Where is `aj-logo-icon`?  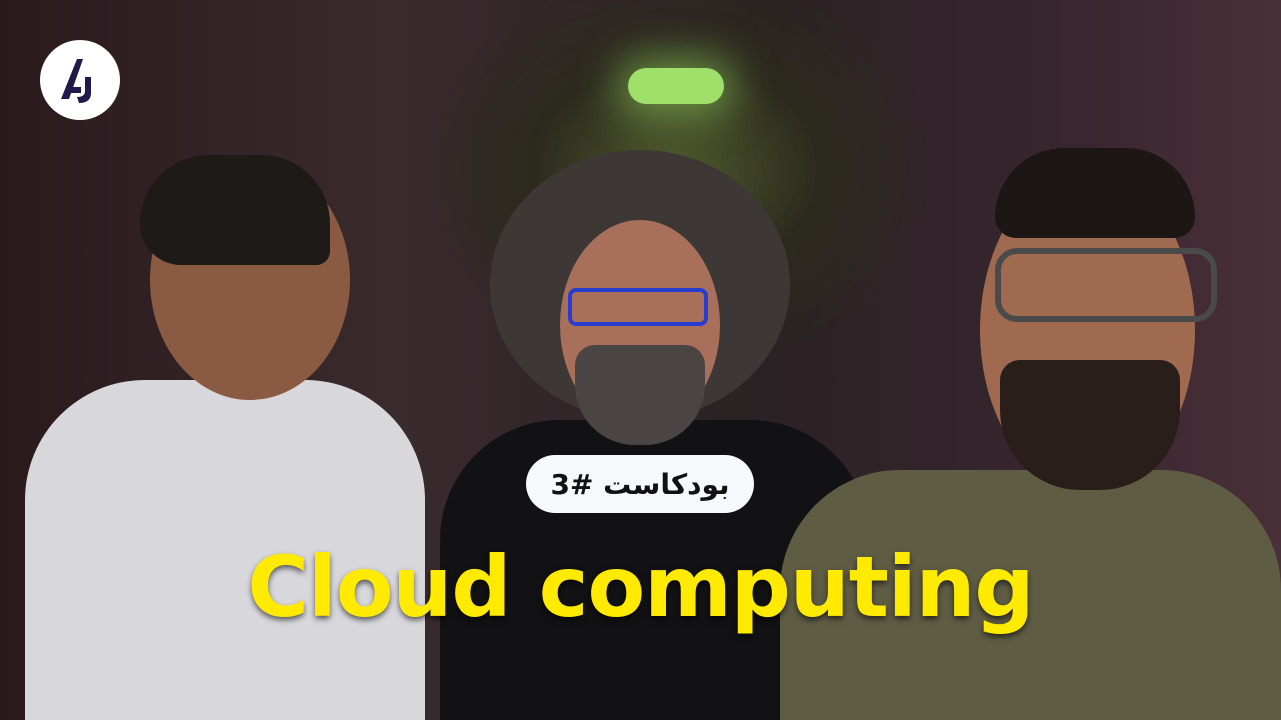 aj-logo-icon is located at coordinates (76, 81).